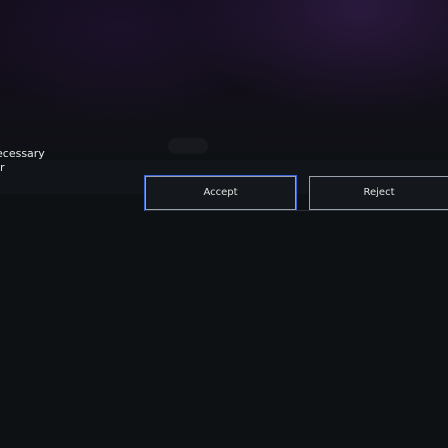 The height and width of the screenshot is (448, 448). Describe the element at coordinates (22, 161) in the screenshot. I see `cookie-notice-text: ecessary r` at that location.